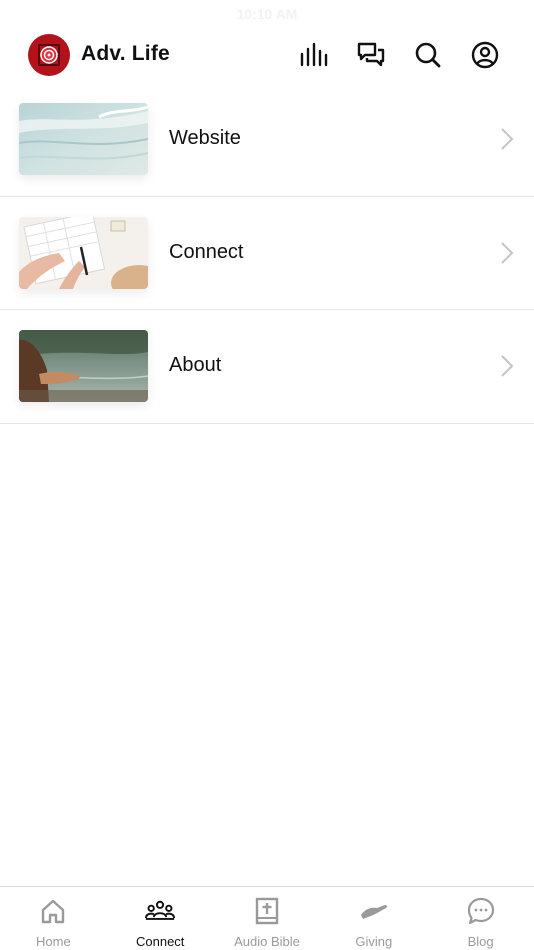 The height and width of the screenshot is (950, 534). What do you see at coordinates (374, 911) in the screenshot?
I see `giving-hand-icon` at bounding box center [374, 911].